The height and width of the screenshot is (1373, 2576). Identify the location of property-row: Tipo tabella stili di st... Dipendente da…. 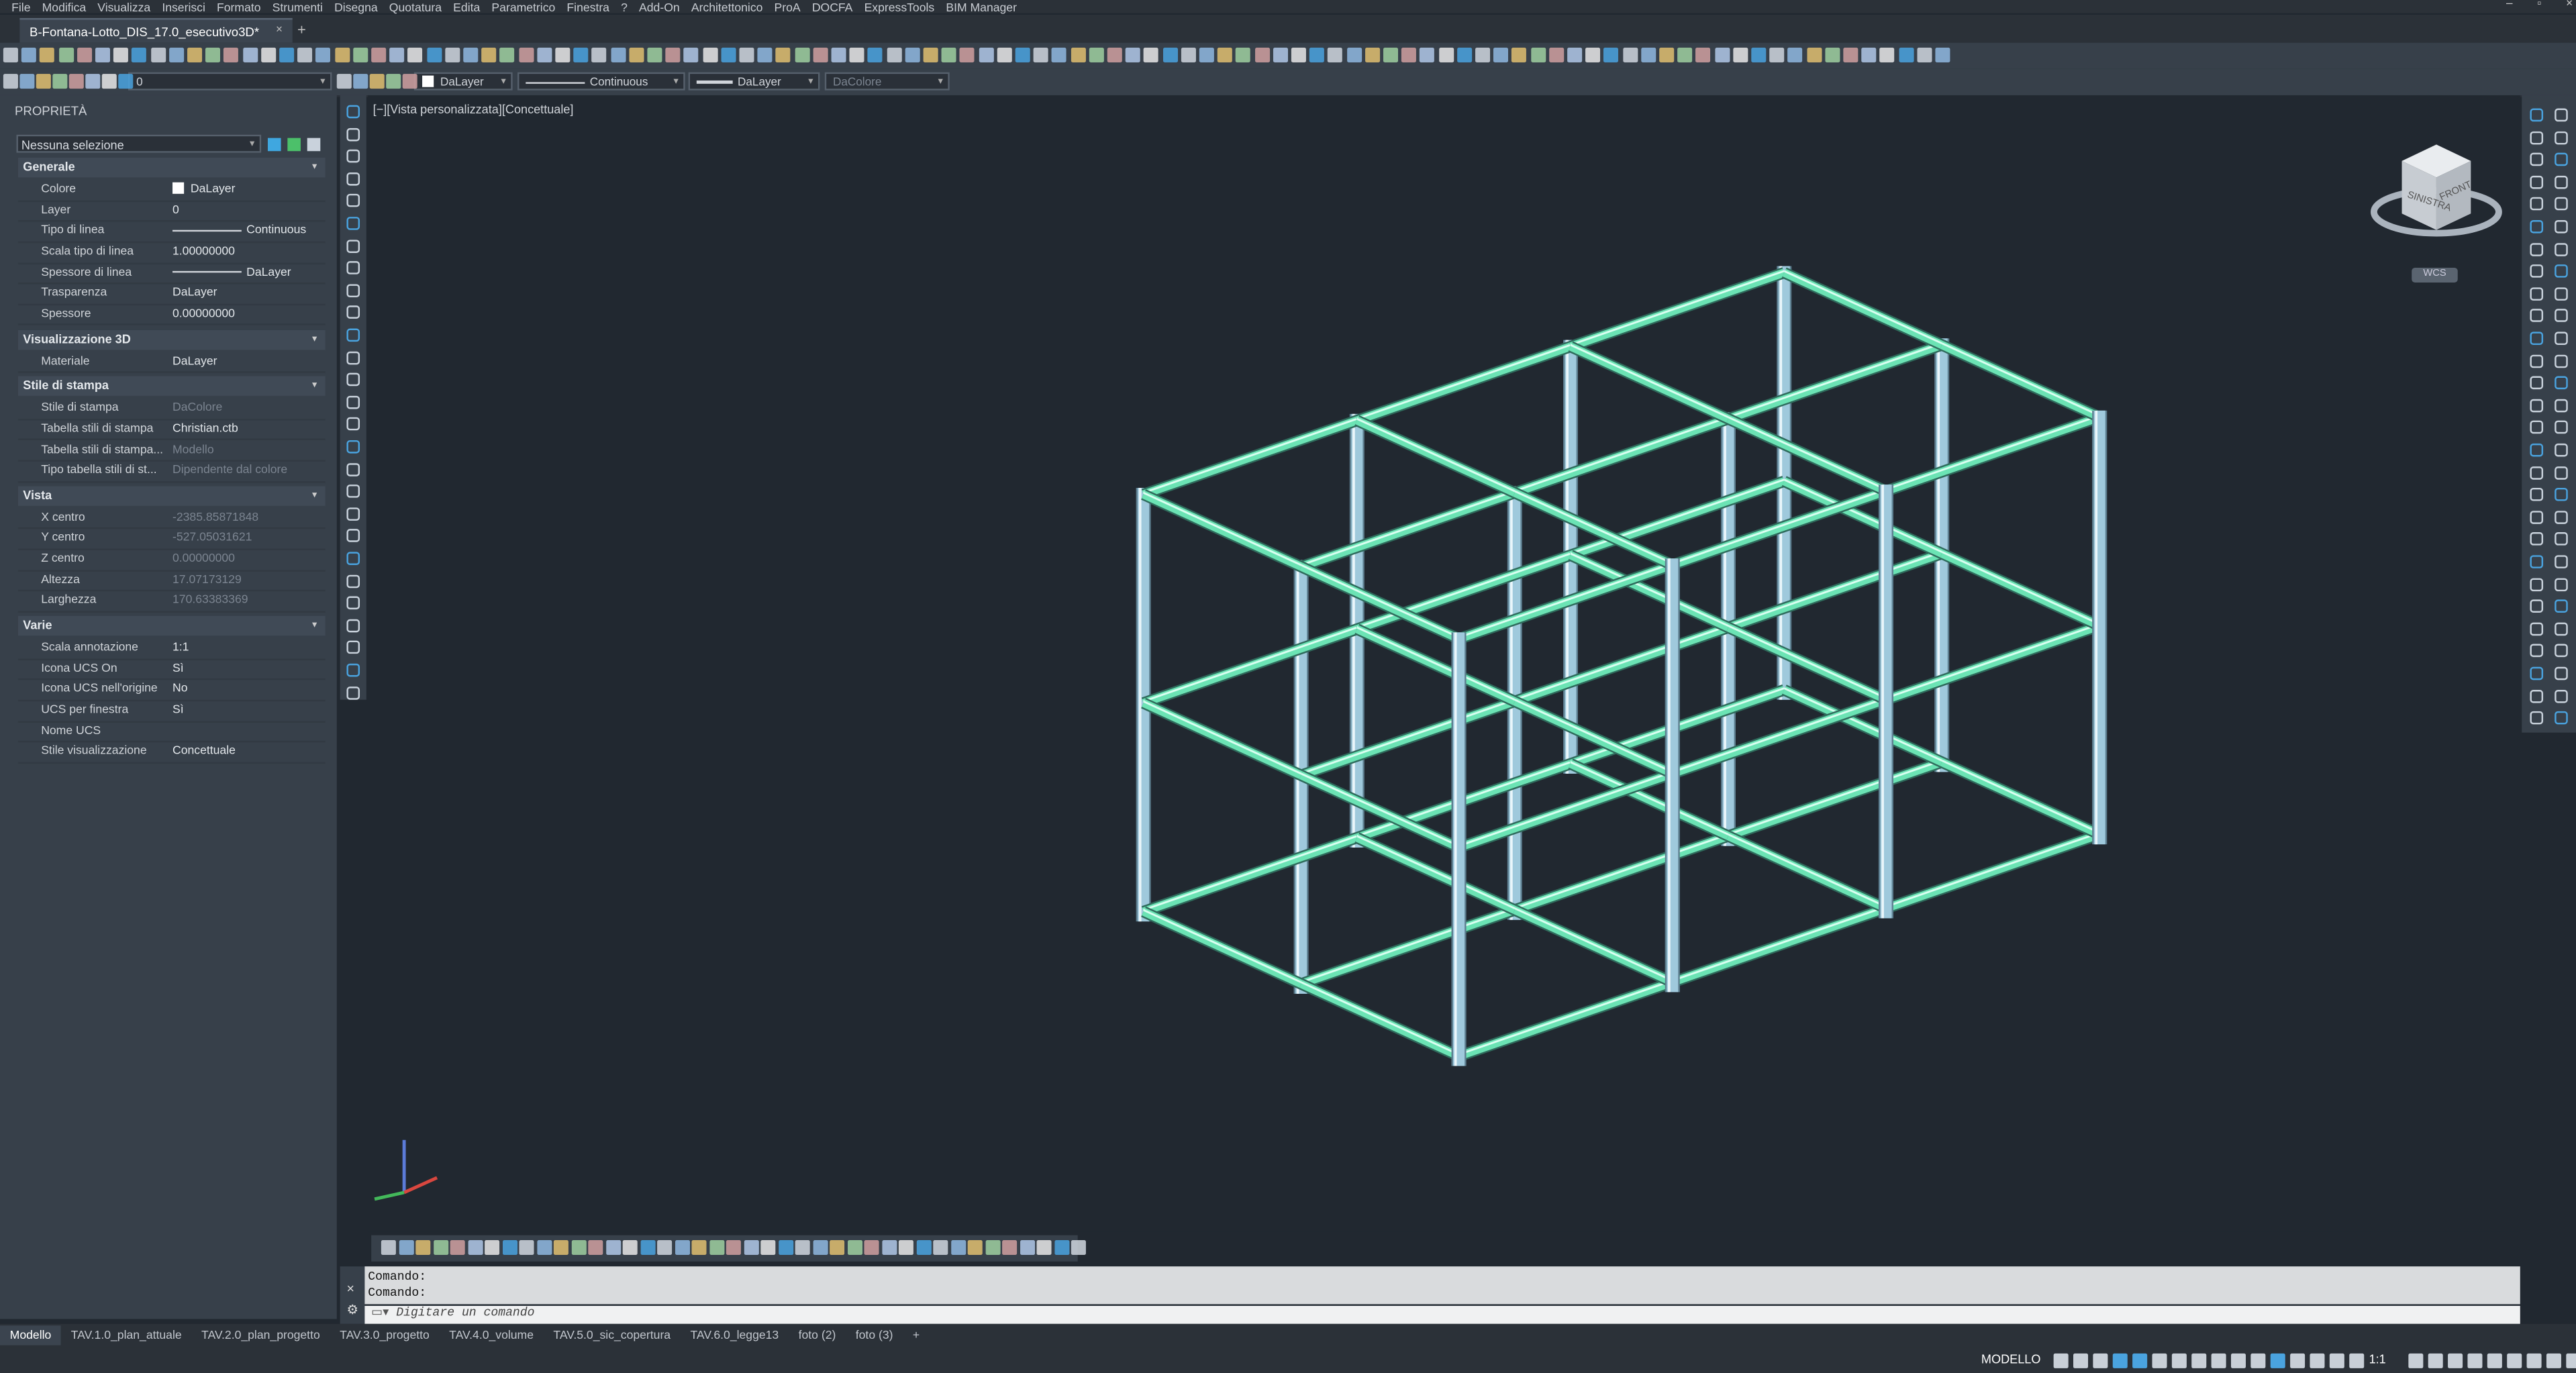
(171, 471).